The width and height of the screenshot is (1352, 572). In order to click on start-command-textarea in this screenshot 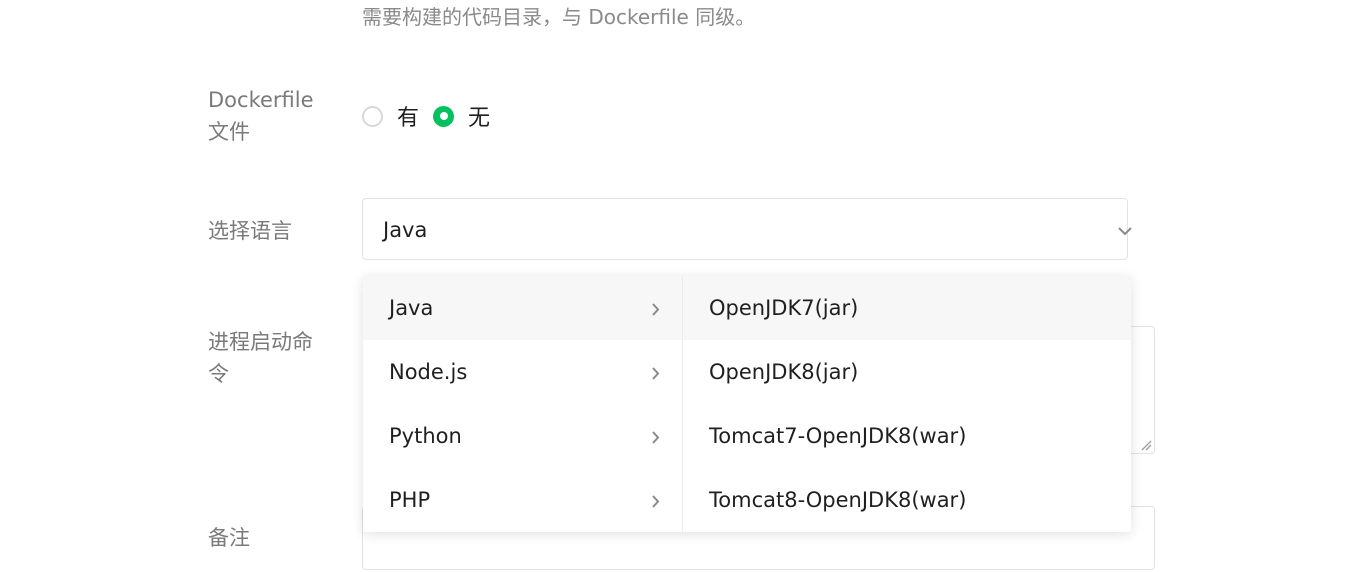, I will do `click(1142, 390)`.